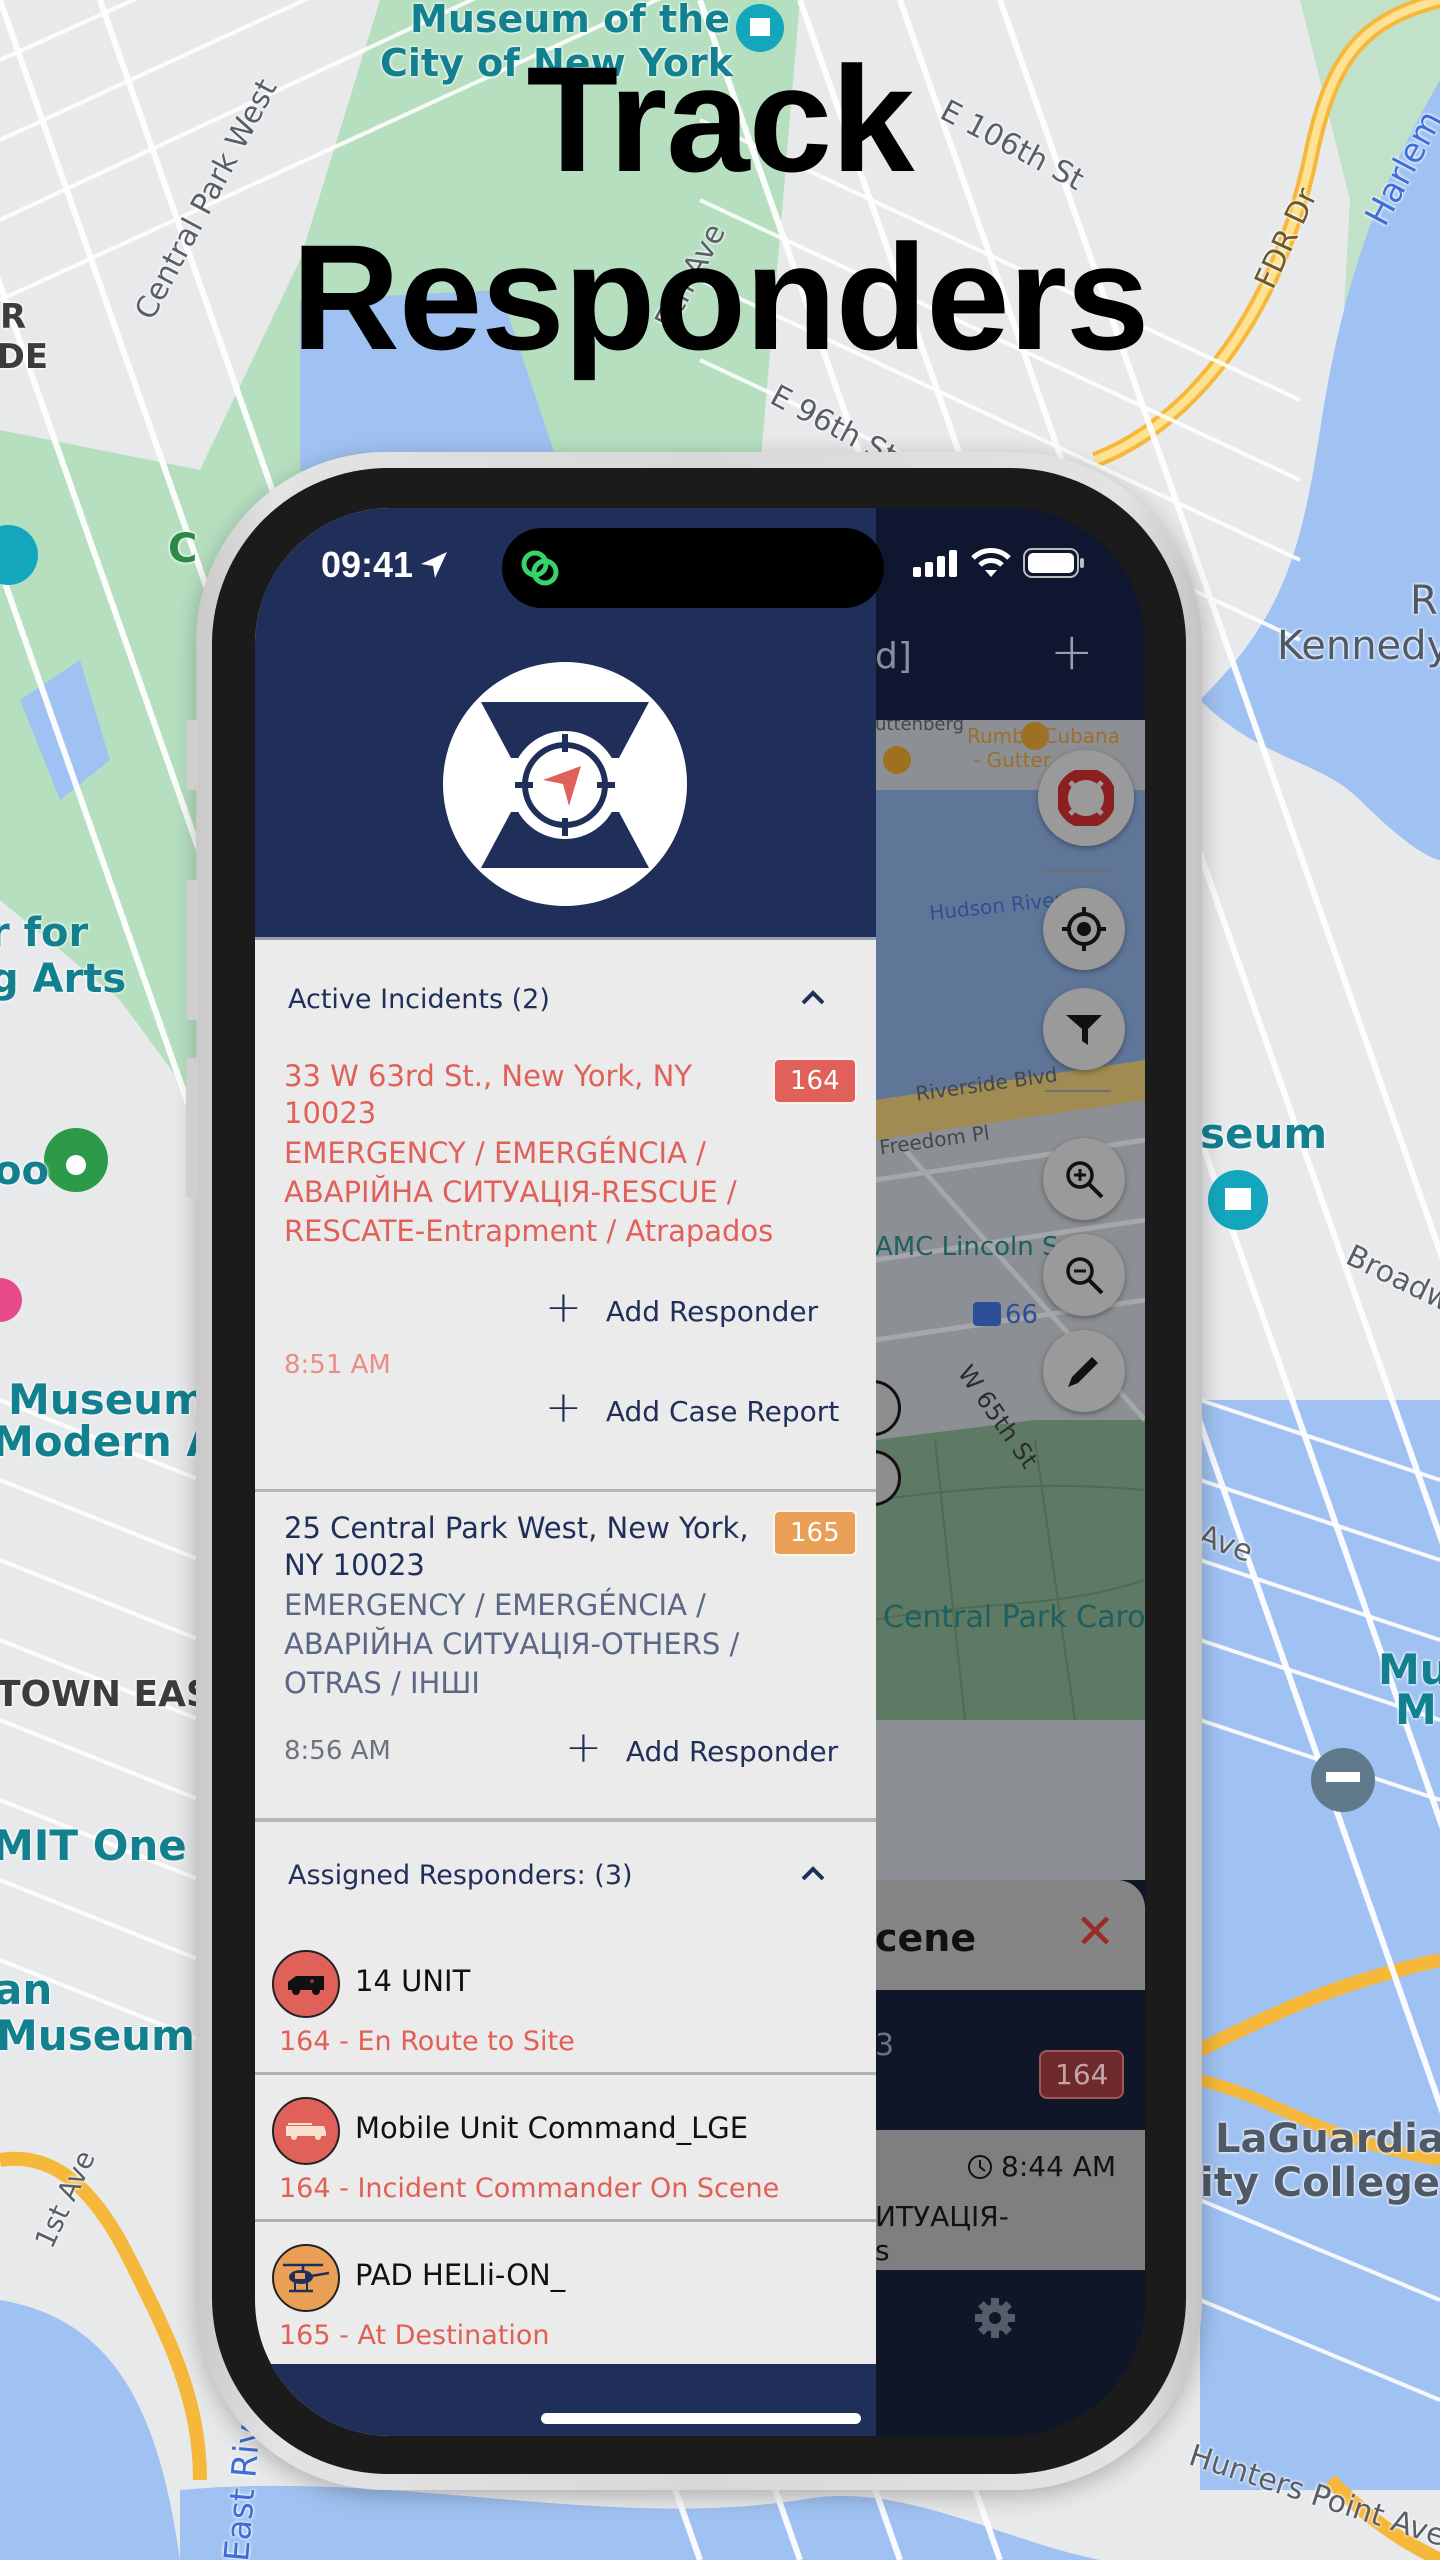 This screenshot has height=2560, width=1440. I want to click on scene-incident-bar: 3 164, so click(1010, 2060).